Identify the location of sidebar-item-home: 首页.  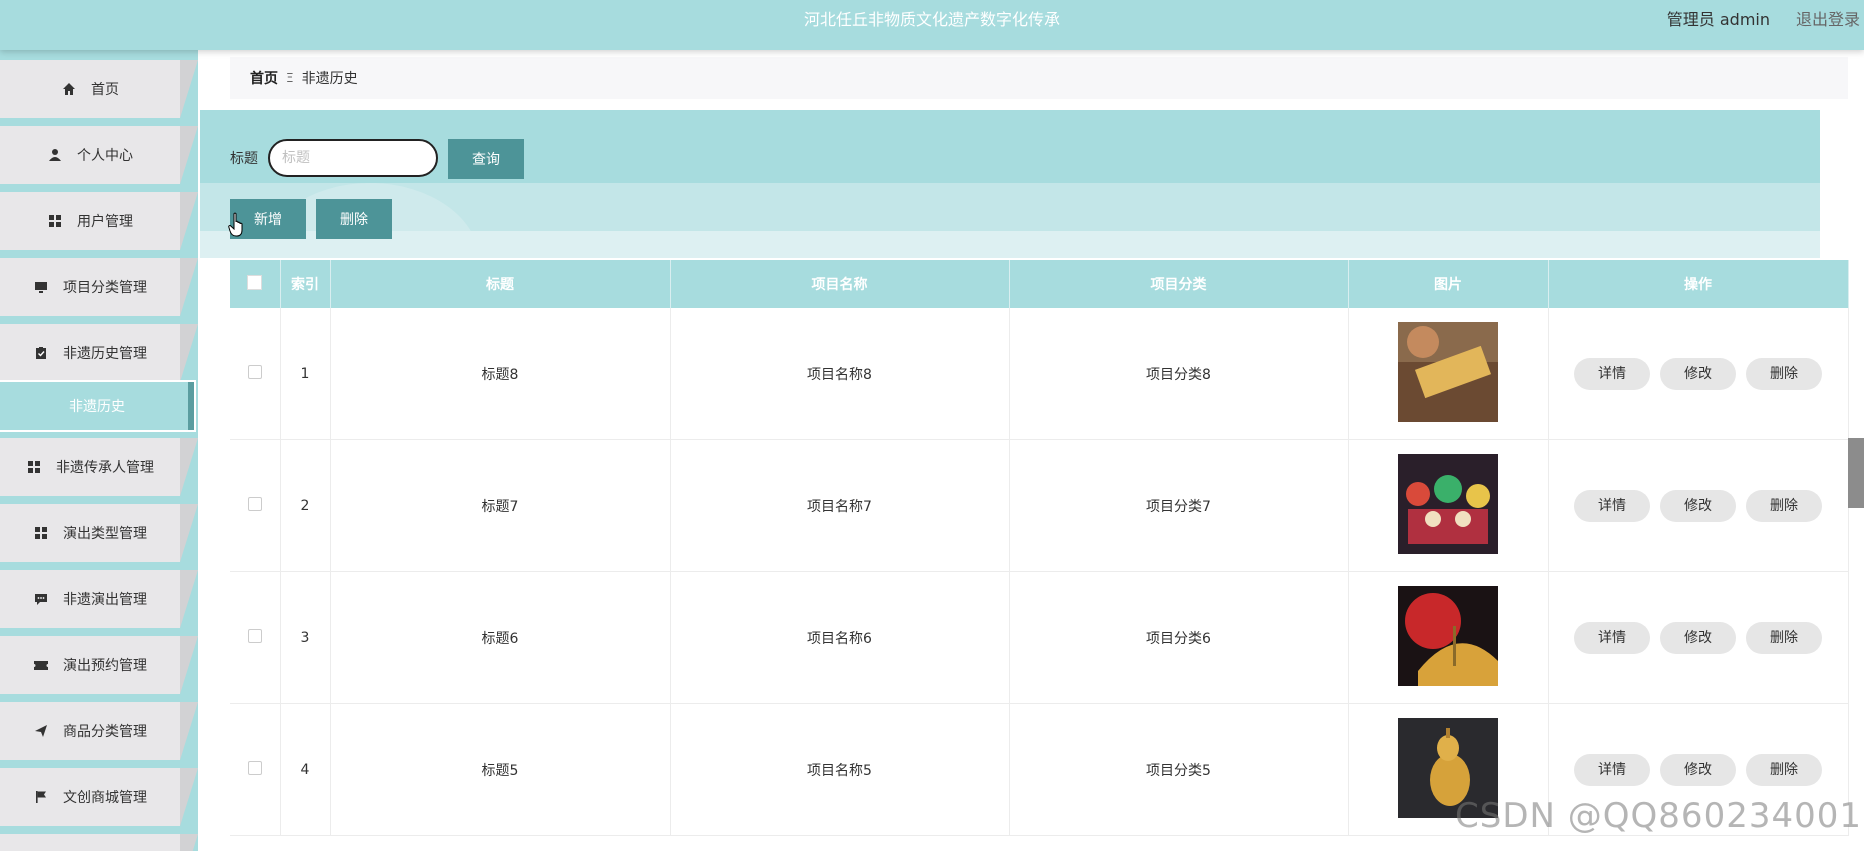
(99, 89).